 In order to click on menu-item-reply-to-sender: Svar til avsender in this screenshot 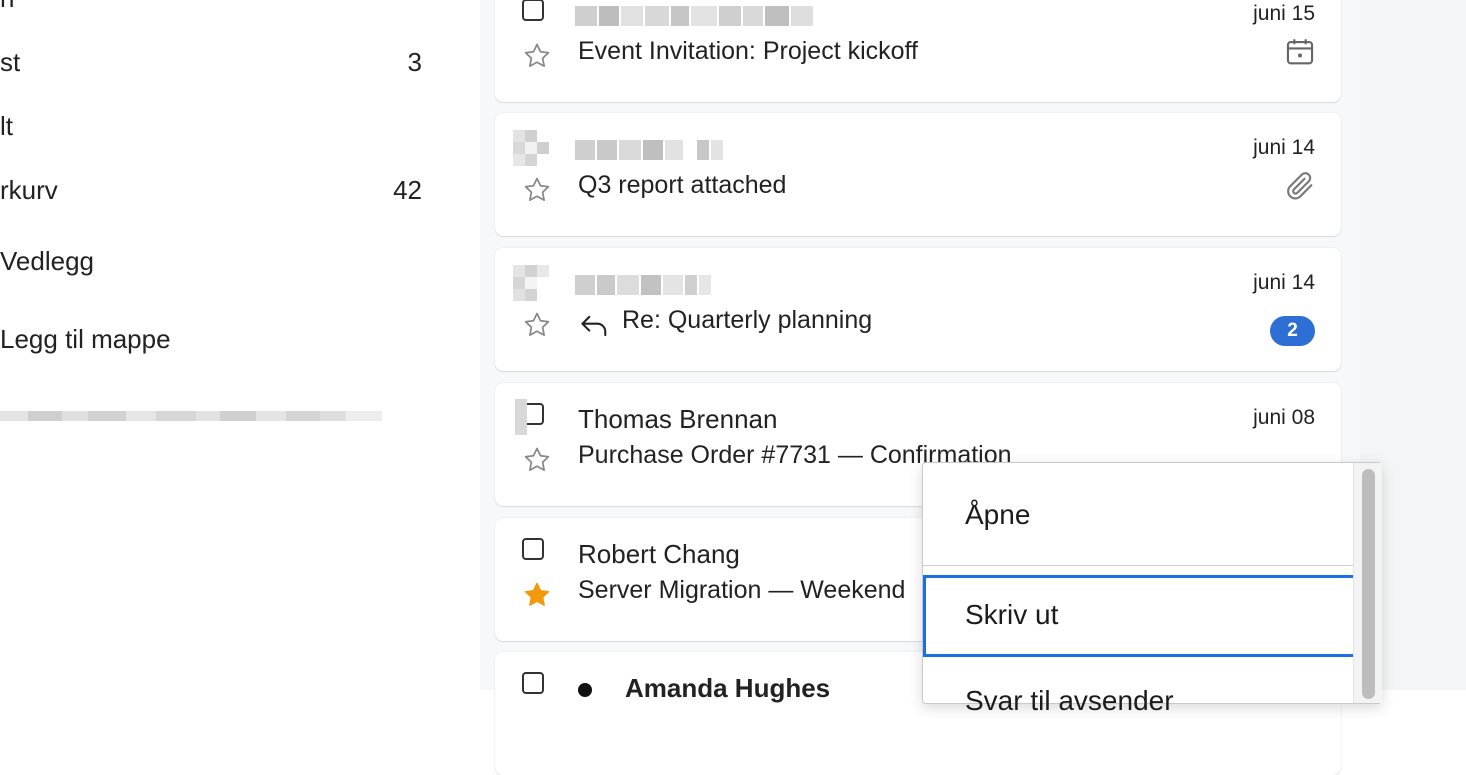, I will do `click(1139, 702)`.